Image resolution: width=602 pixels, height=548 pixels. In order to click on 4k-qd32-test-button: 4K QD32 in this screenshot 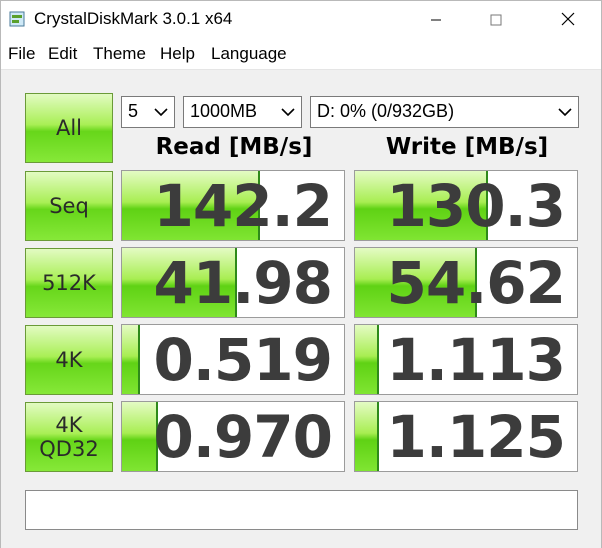, I will do `click(69, 437)`.